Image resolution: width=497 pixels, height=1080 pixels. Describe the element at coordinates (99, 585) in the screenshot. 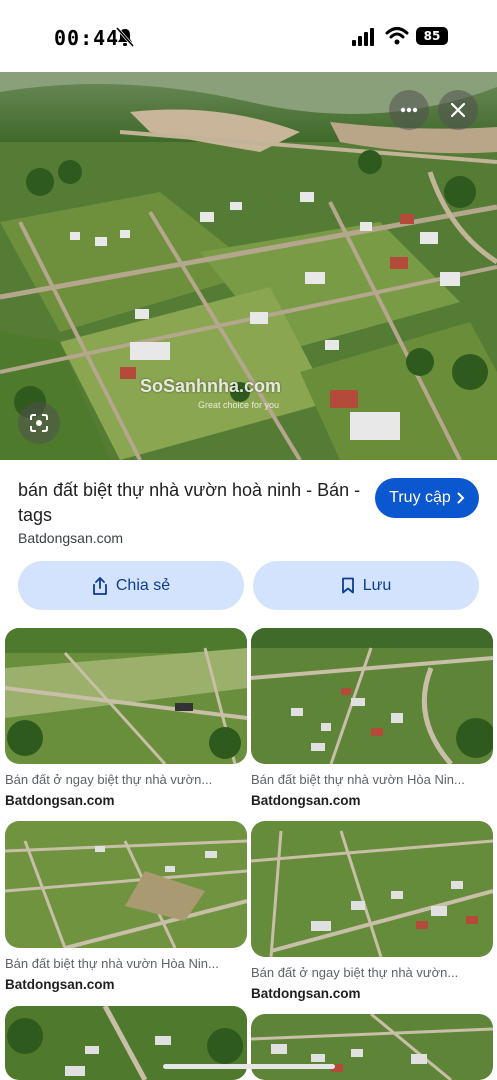

I see `share-icon` at that location.